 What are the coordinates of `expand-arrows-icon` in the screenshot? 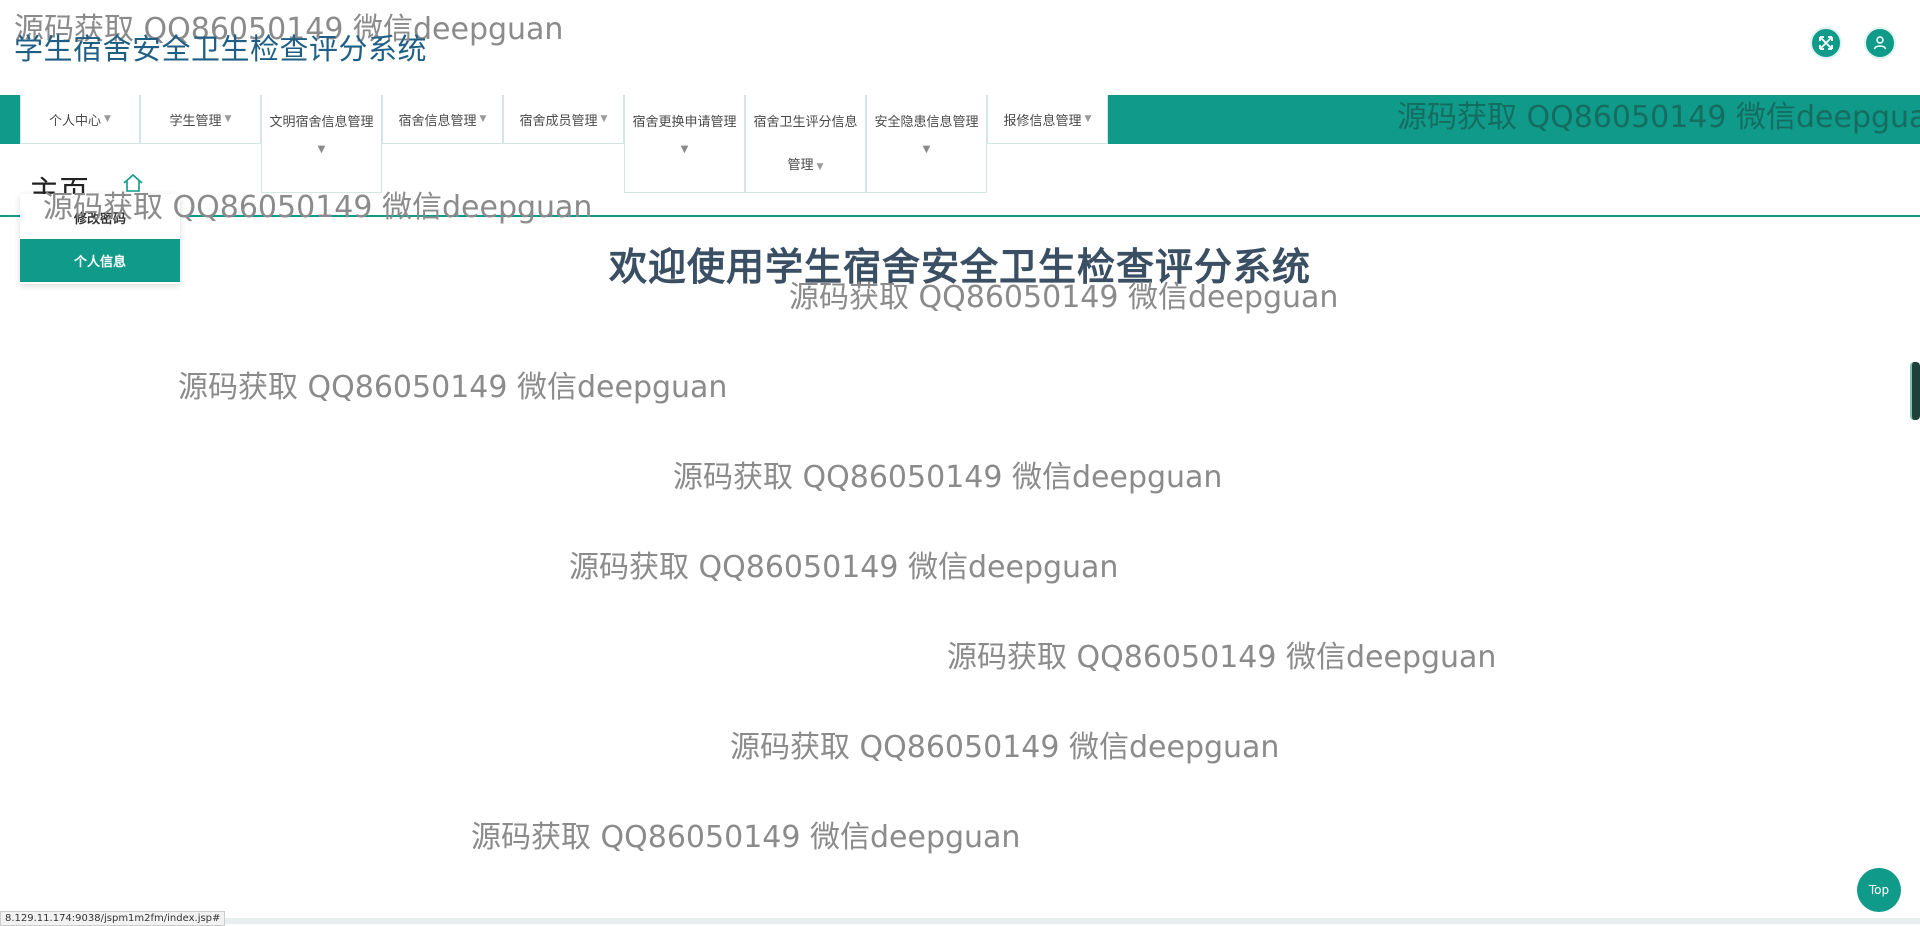 It's located at (1826, 43).